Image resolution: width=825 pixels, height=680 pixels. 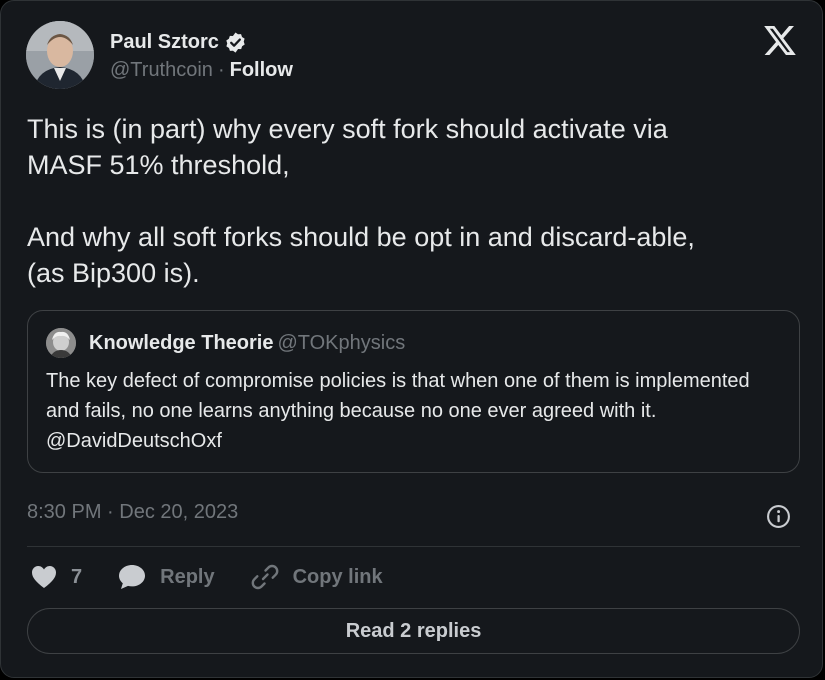 I want to click on quoted-author-avatar, so click(x=61, y=343).